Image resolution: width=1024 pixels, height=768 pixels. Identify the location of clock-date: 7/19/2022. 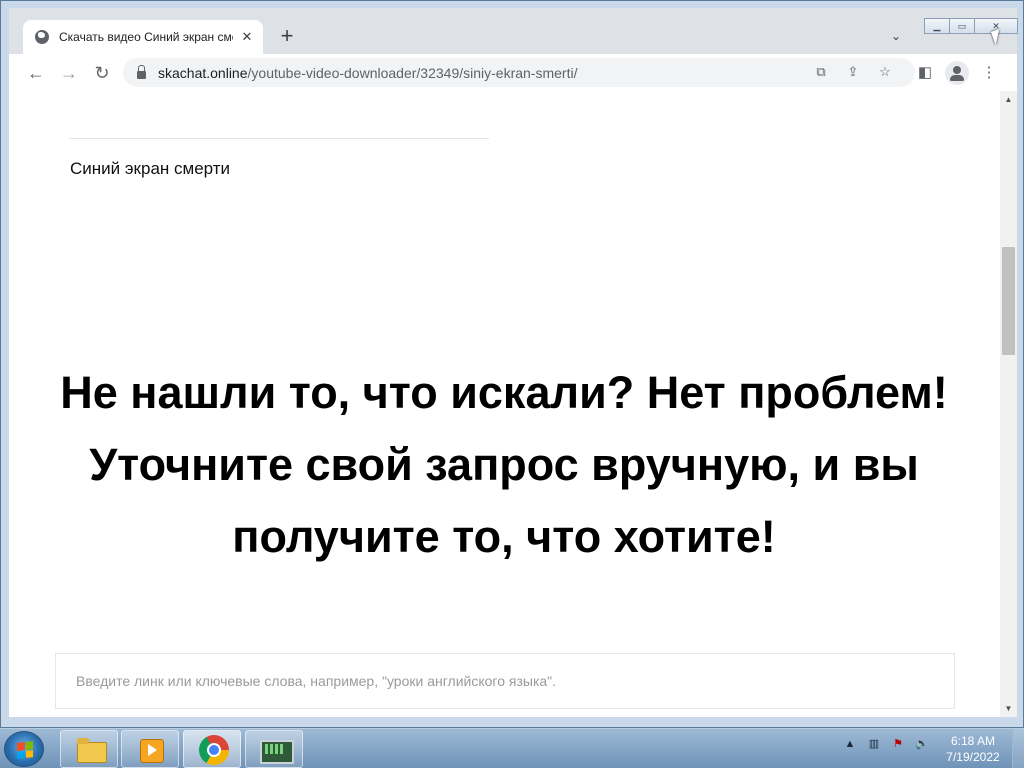
(973, 757).